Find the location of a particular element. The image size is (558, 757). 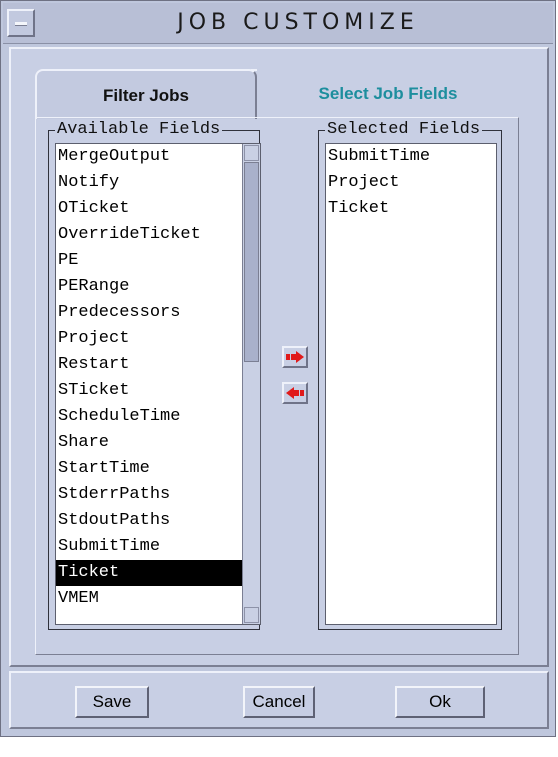

page-margin is located at coordinates (279, 747).